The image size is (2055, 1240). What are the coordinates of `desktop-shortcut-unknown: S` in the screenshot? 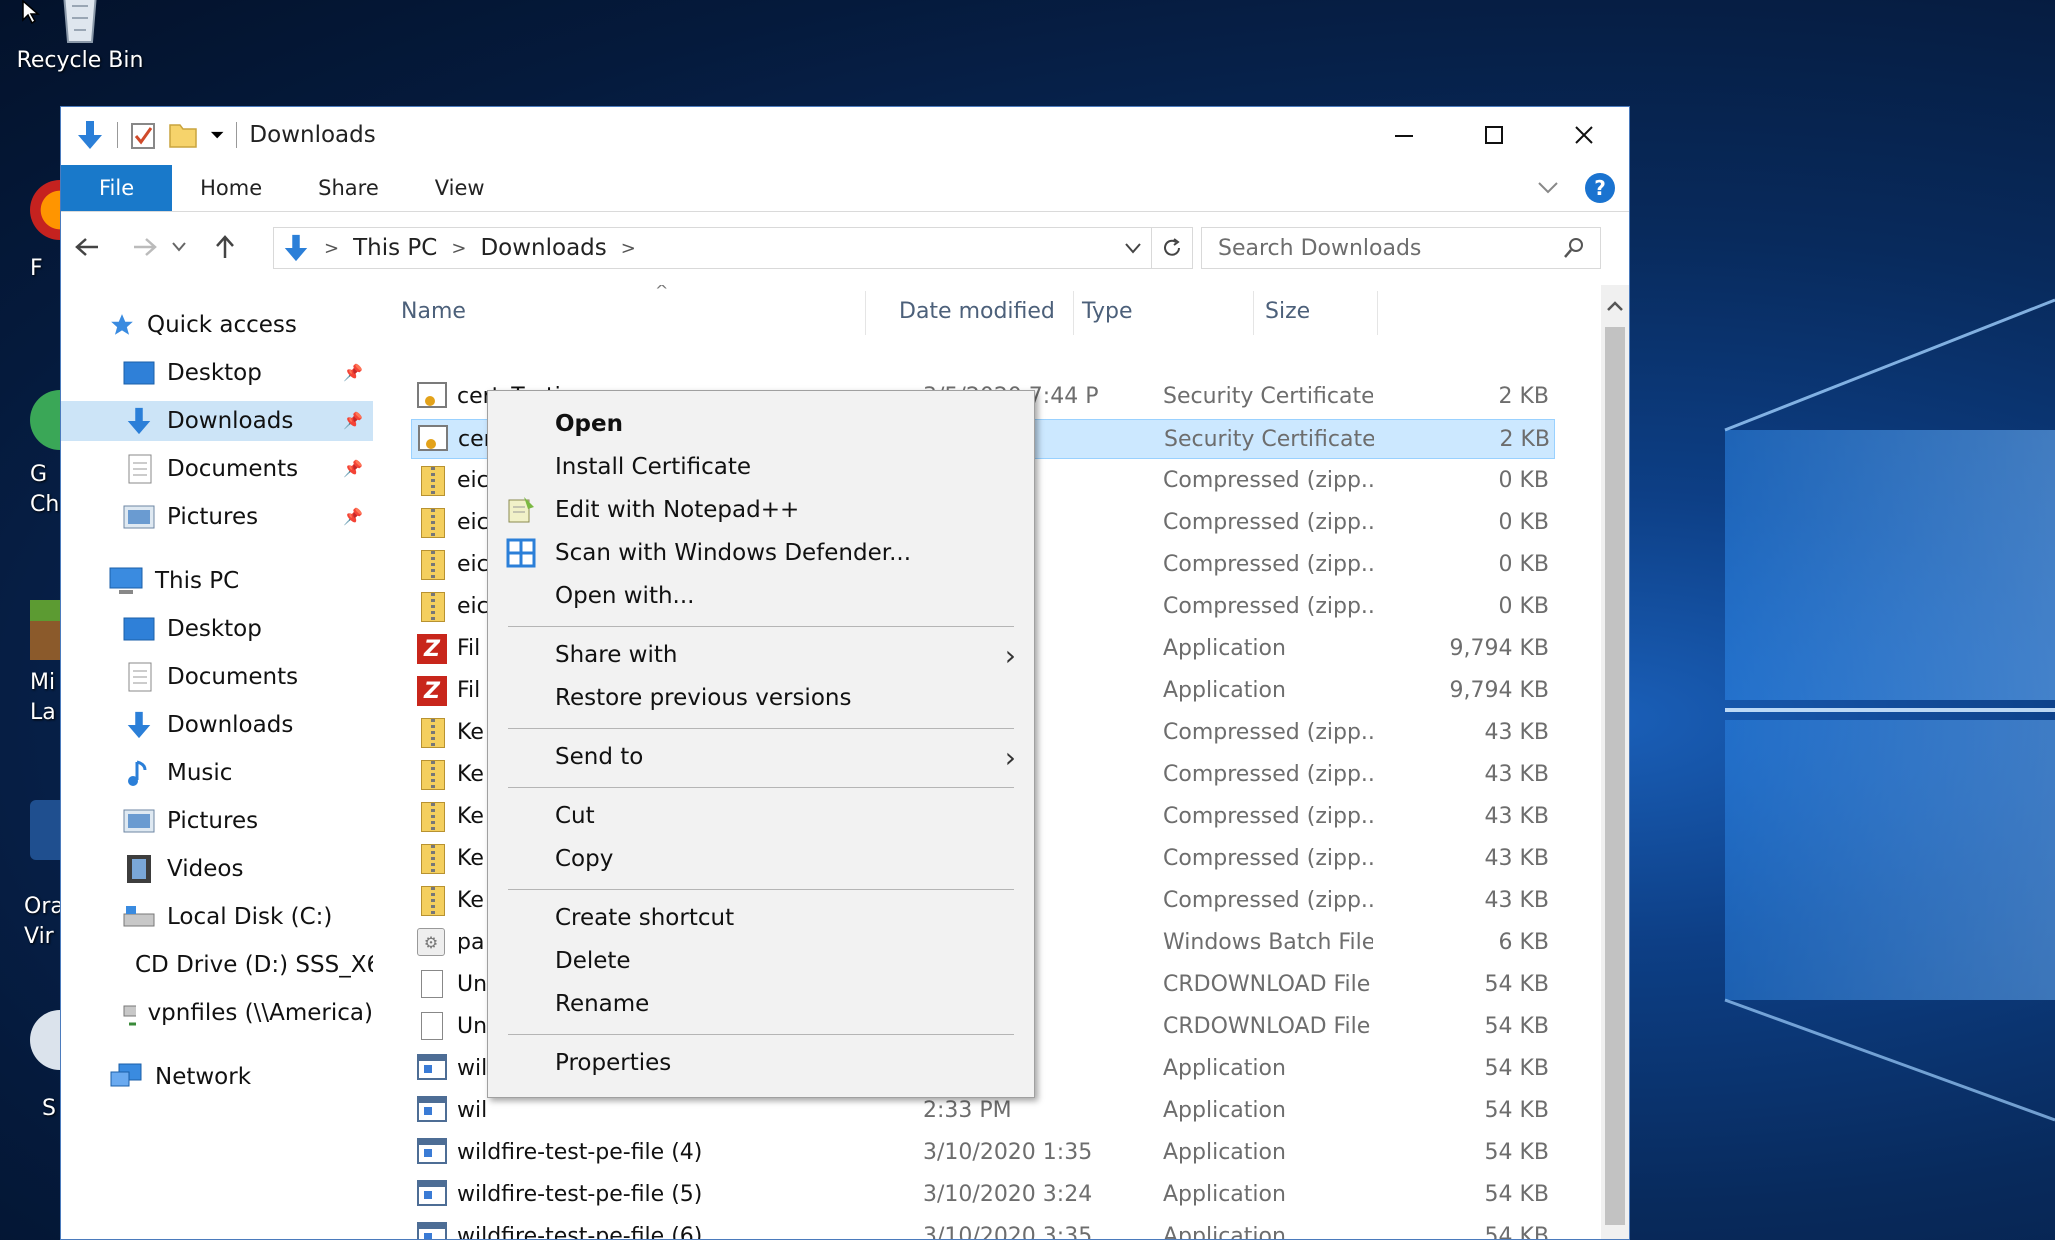 It's located at (45, 1067).